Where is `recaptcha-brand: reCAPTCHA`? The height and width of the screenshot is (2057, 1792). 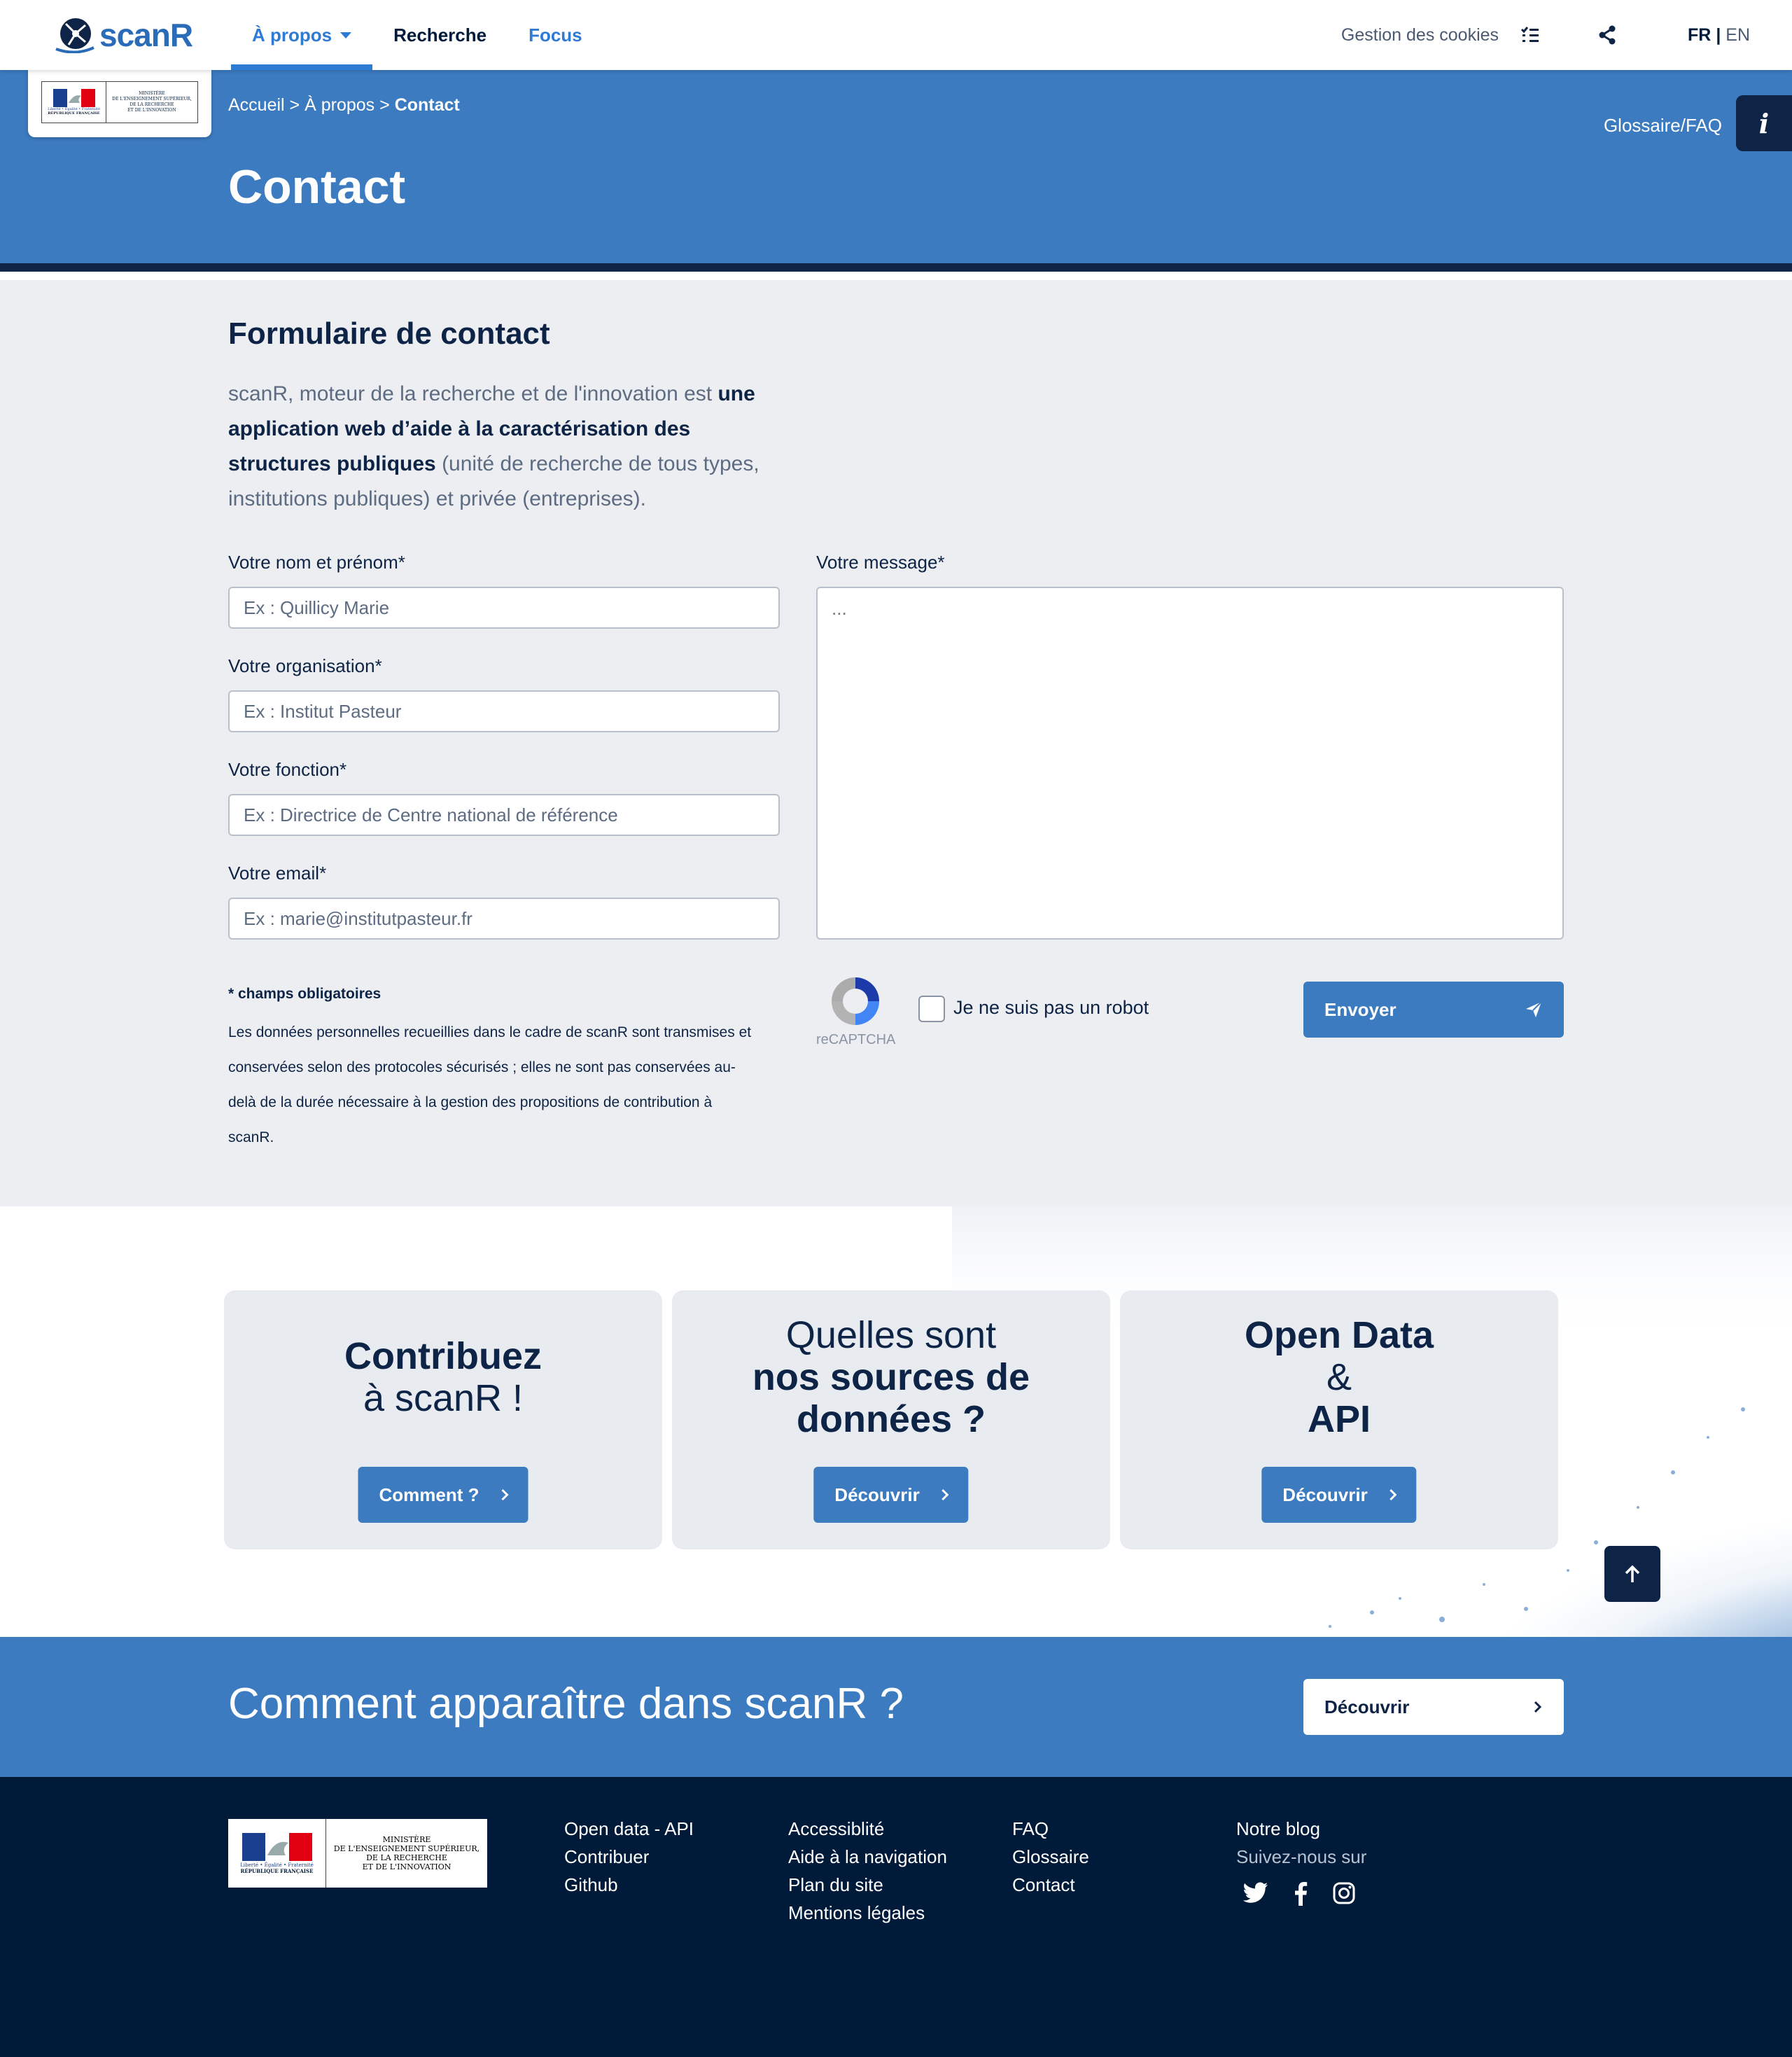
recaptcha-brand: reCAPTCHA is located at coordinates (856, 1039).